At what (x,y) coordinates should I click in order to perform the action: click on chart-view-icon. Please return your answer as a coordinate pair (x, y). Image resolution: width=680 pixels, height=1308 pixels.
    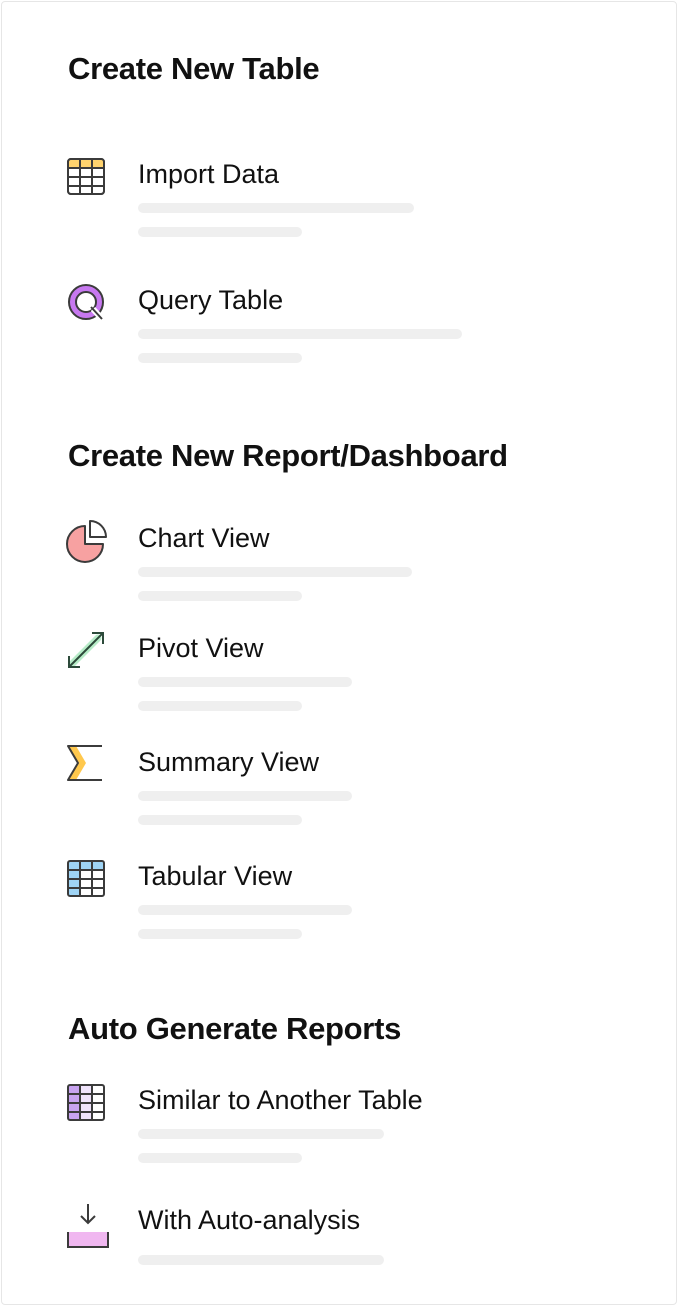
    Looking at the image, I should click on (87, 545).